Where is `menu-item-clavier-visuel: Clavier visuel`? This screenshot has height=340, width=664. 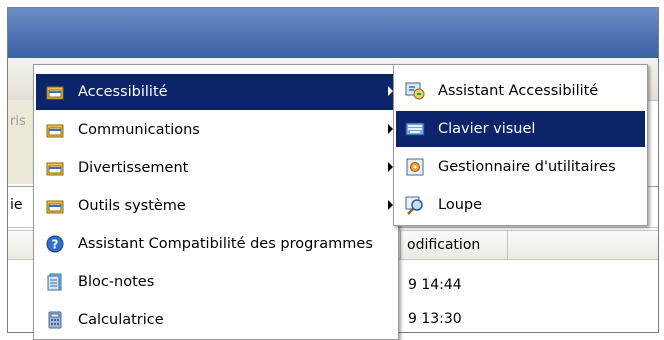 menu-item-clavier-visuel: Clavier visuel is located at coordinates (520, 129).